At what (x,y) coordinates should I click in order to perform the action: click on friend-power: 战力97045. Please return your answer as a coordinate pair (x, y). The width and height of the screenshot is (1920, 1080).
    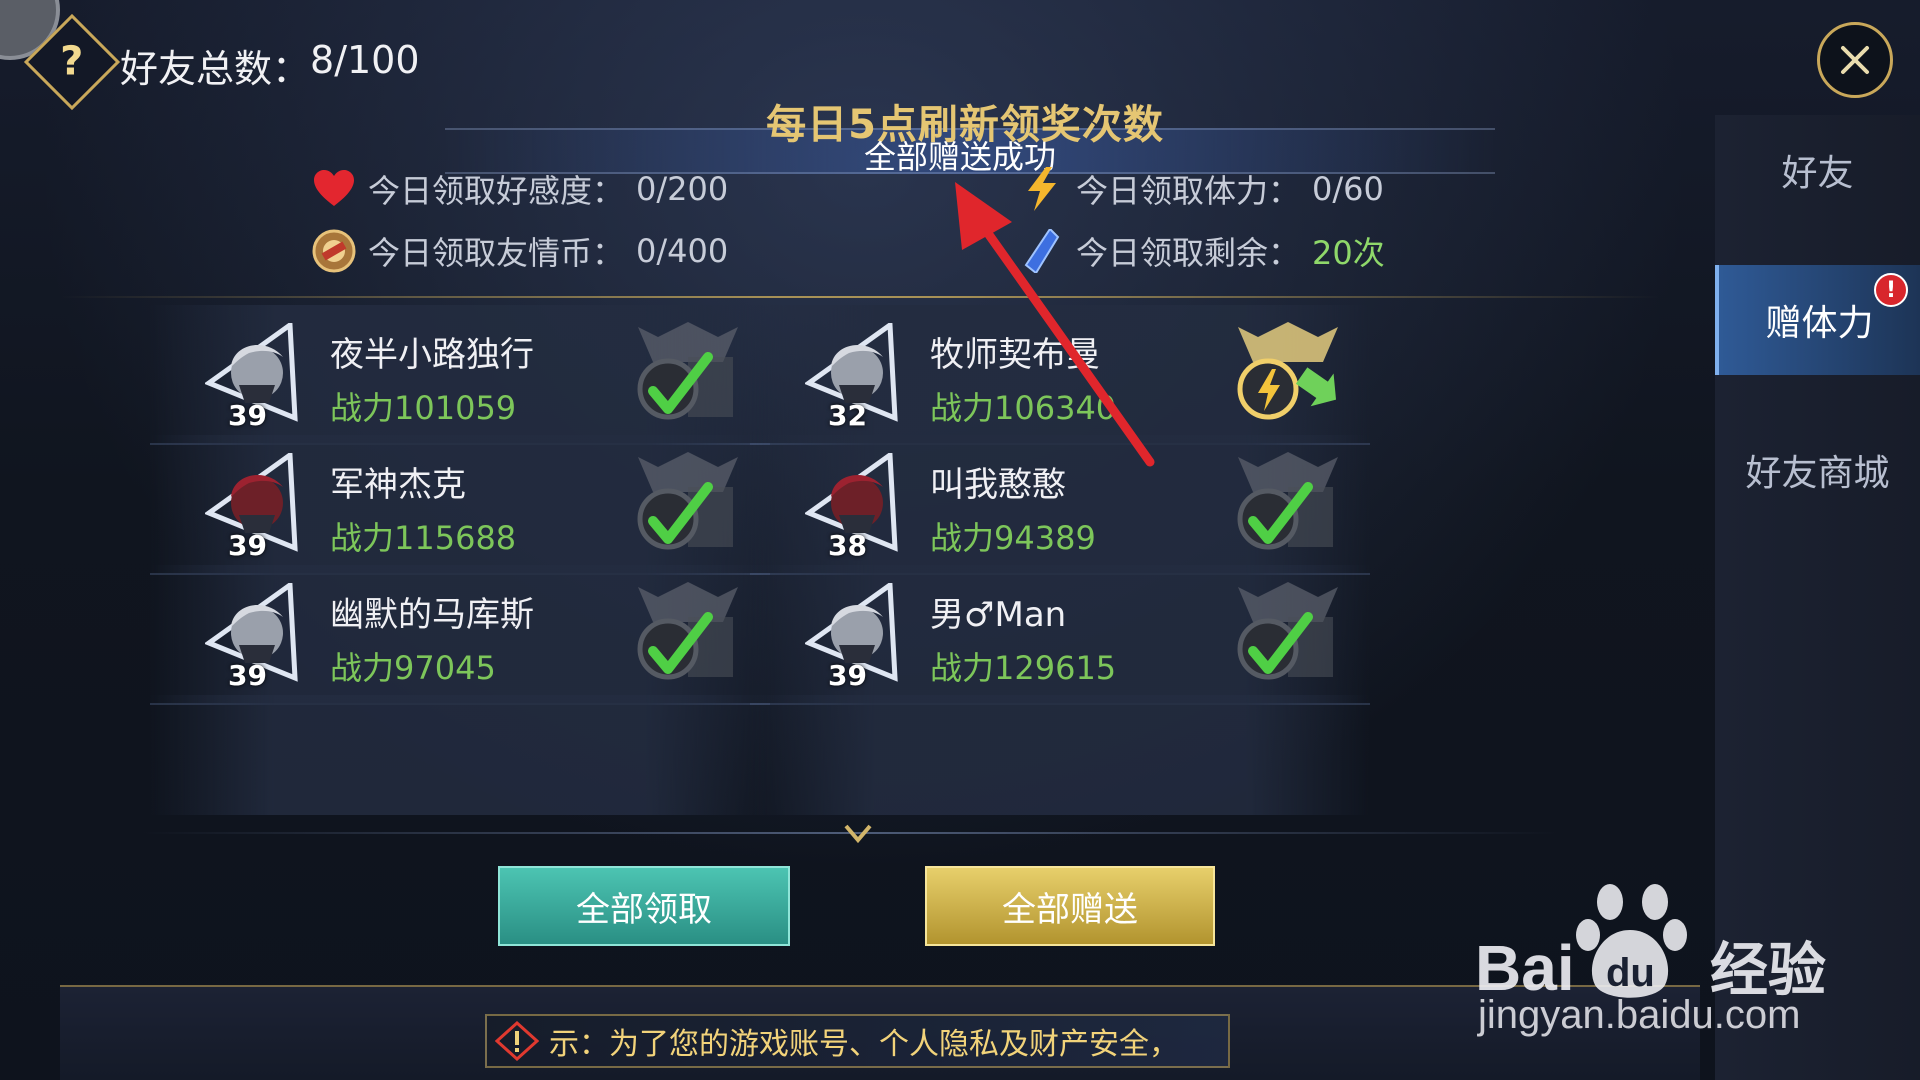
    Looking at the image, I should click on (413, 668).